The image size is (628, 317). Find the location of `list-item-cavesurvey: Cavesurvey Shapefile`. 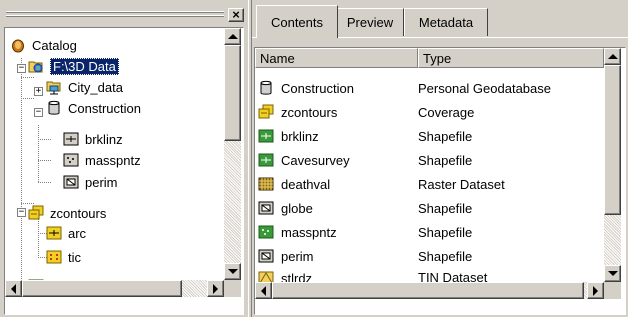

list-item-cavesurvey: Cavesurvey Shapefile is located at coordinates (429, 160).